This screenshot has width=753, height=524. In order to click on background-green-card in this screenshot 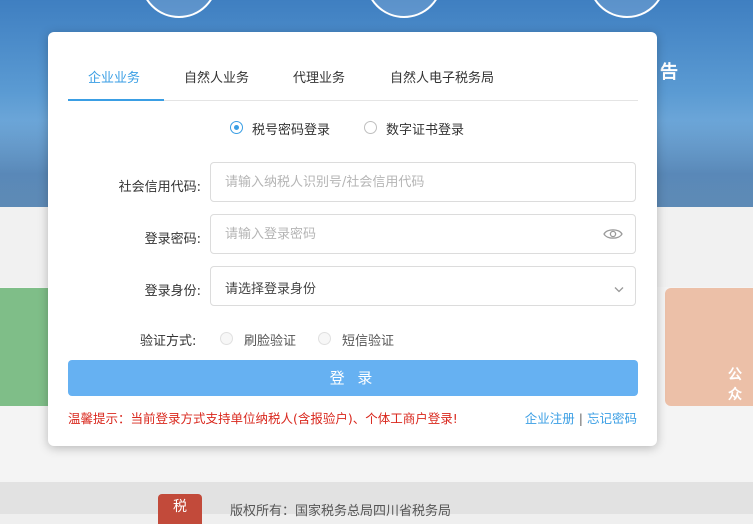, I will do `click(24, 347)`.